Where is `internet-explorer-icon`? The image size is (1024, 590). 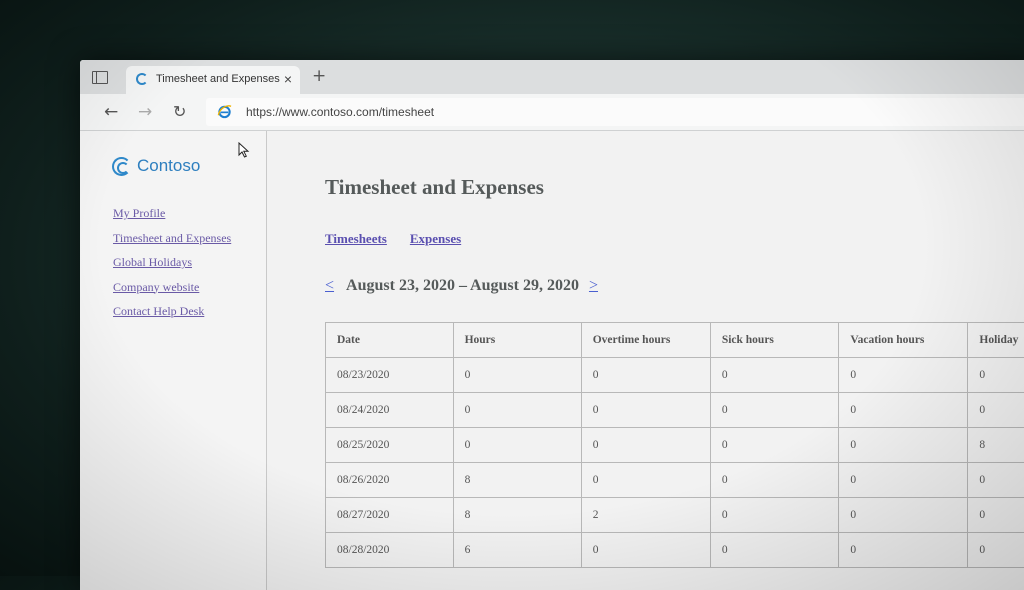 internet-explorer-icon is located at coordinates (224, 111).